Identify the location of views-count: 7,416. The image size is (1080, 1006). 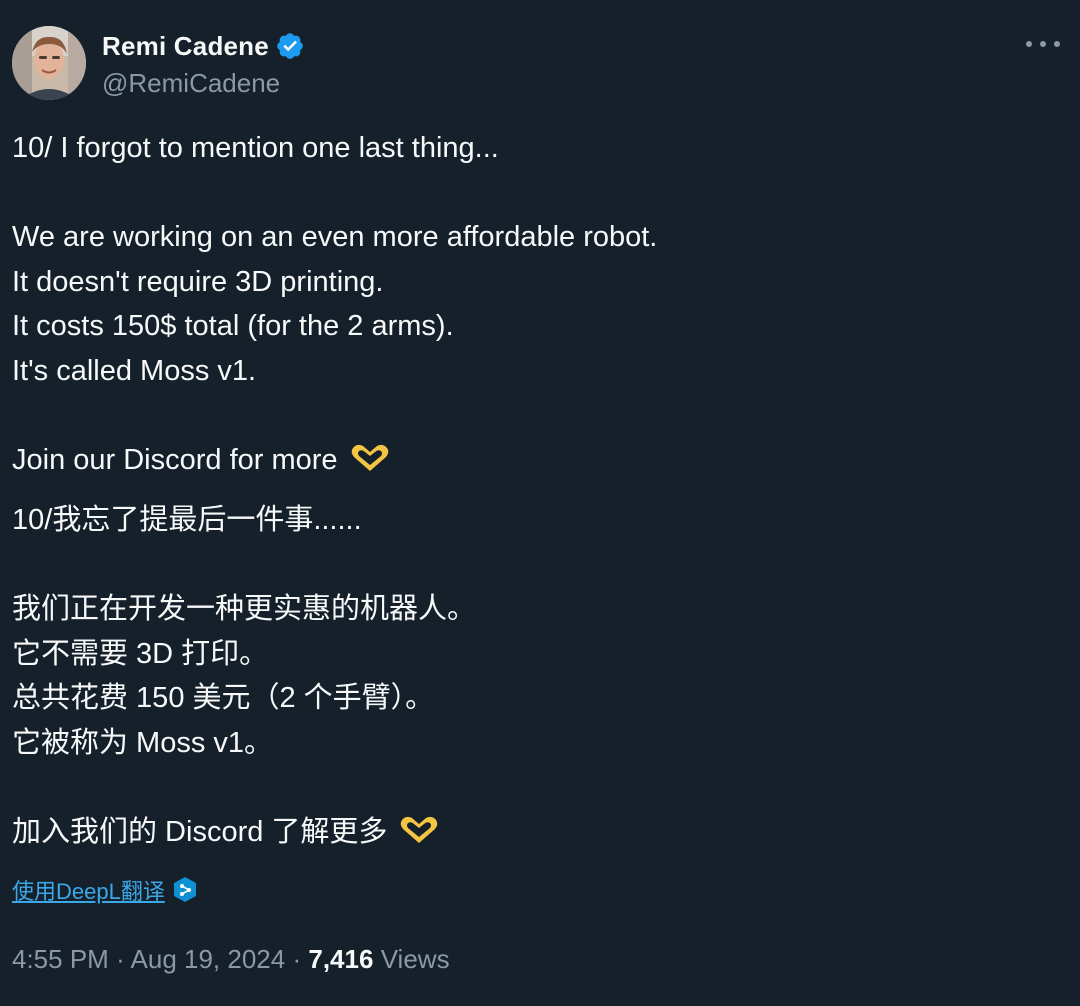
(341, 959).